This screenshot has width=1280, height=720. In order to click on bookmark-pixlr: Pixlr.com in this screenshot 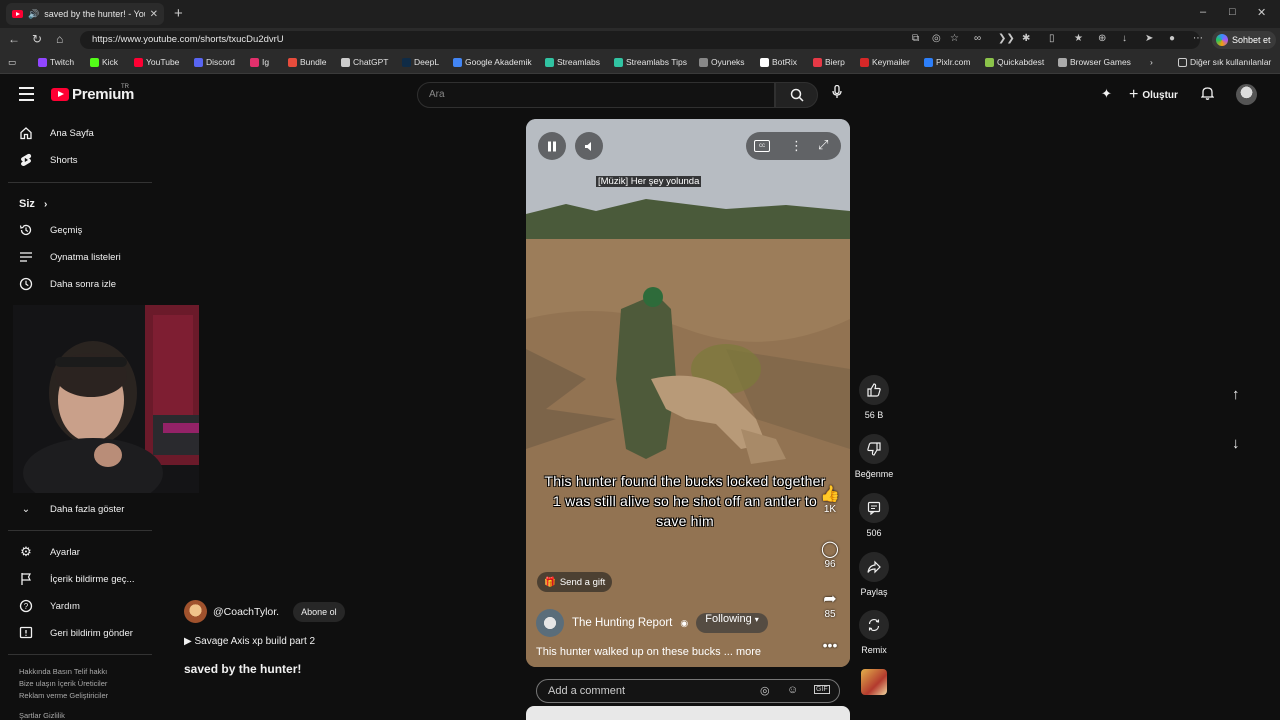, I will do `click(947, 62)`.